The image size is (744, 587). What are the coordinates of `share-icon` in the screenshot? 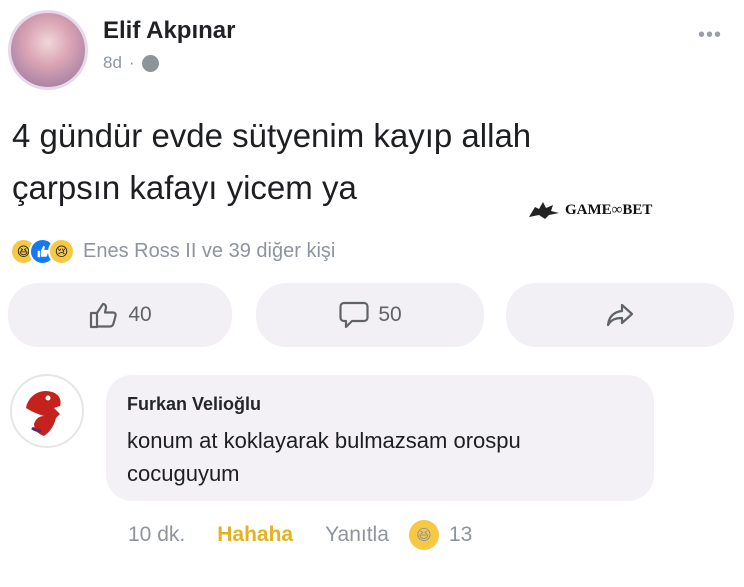 It's located at (620, 315).